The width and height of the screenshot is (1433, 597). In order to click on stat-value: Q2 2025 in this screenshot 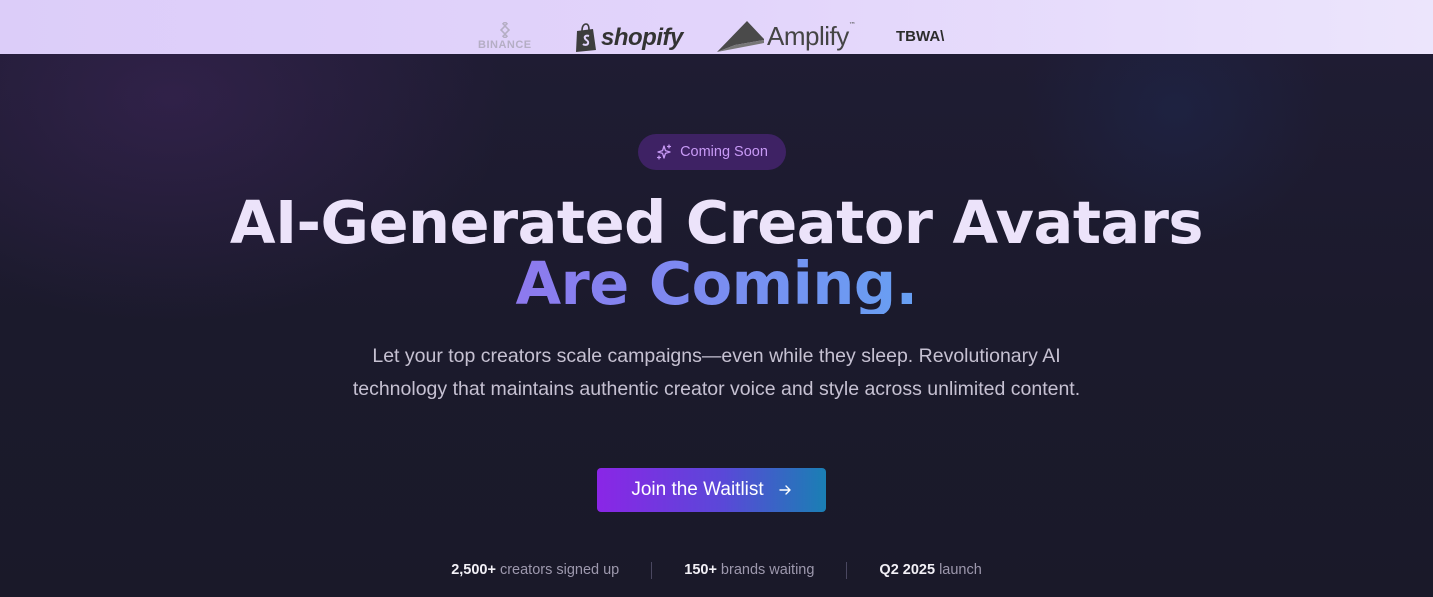, I will do `click(907, 570)`.